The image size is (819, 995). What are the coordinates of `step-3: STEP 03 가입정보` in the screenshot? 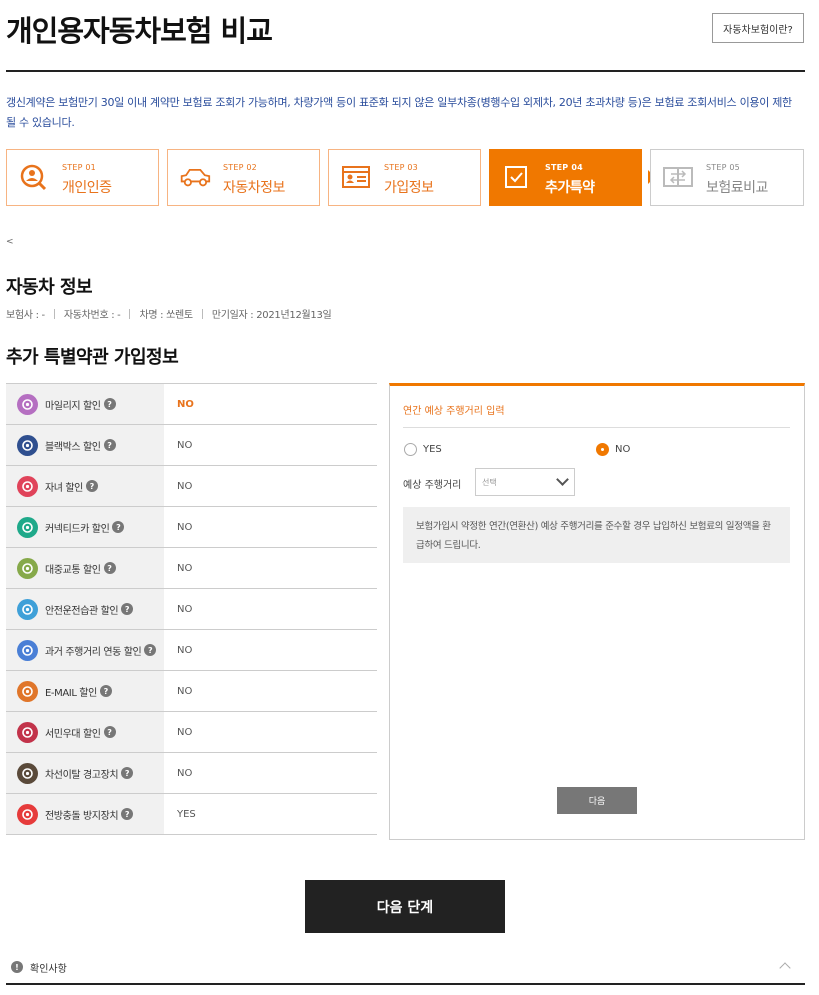 It's located at (404, 177).